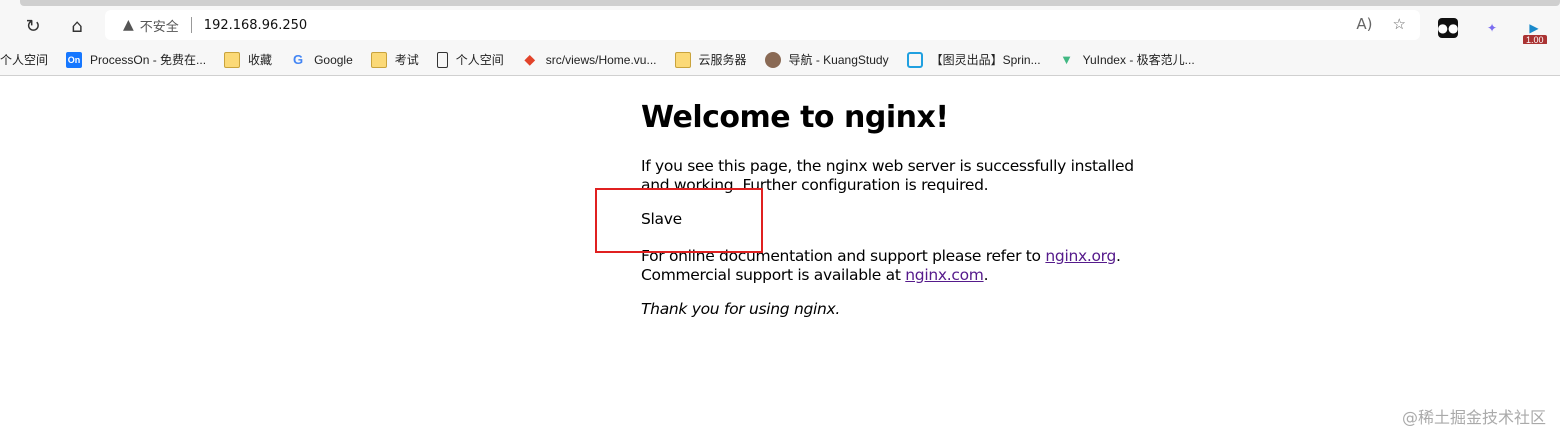 This screenshot has height=442, width=1560. Describe the element at coordinates (1399, 24) in the screenshot. I see `add-favorite-icon: ☆` at that location.